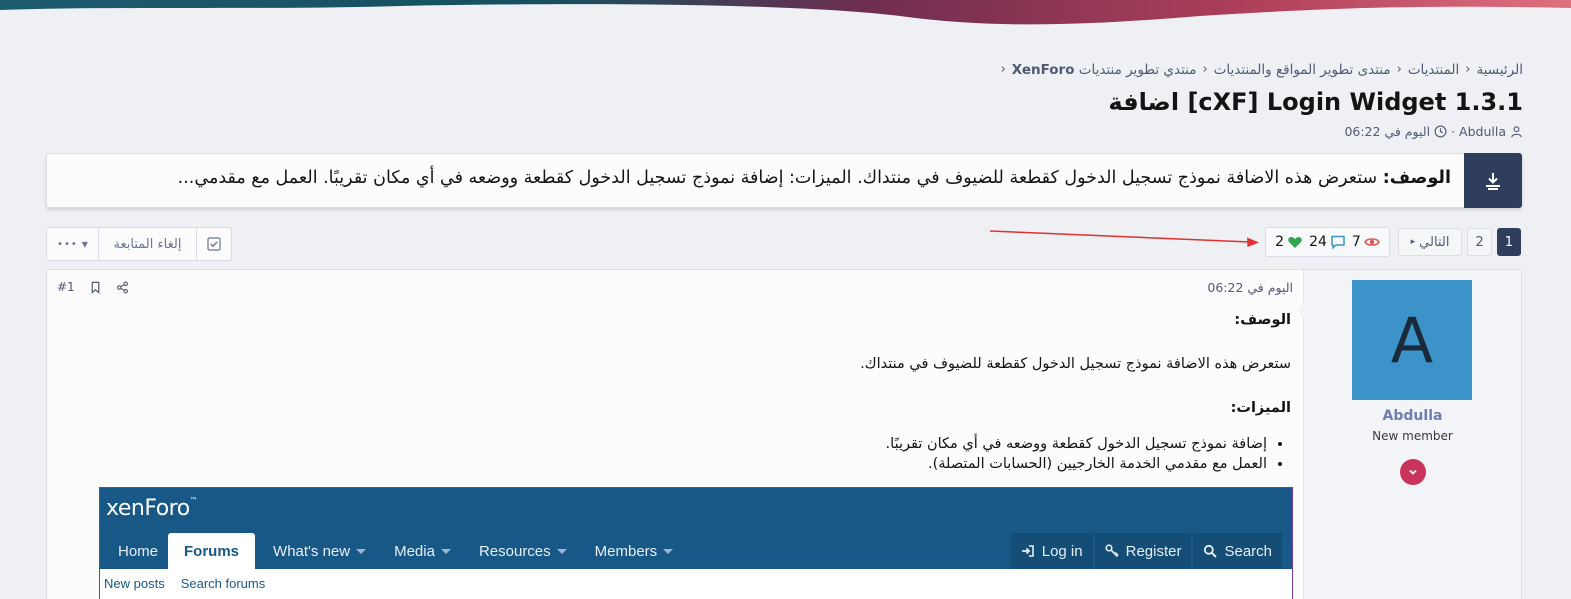 This screenshot has height=599, width=1571. What do you see at coordinates (514, 551) in the screenshot?
I see `xf-tab-label: Resources` at bounding box center [514, 551].